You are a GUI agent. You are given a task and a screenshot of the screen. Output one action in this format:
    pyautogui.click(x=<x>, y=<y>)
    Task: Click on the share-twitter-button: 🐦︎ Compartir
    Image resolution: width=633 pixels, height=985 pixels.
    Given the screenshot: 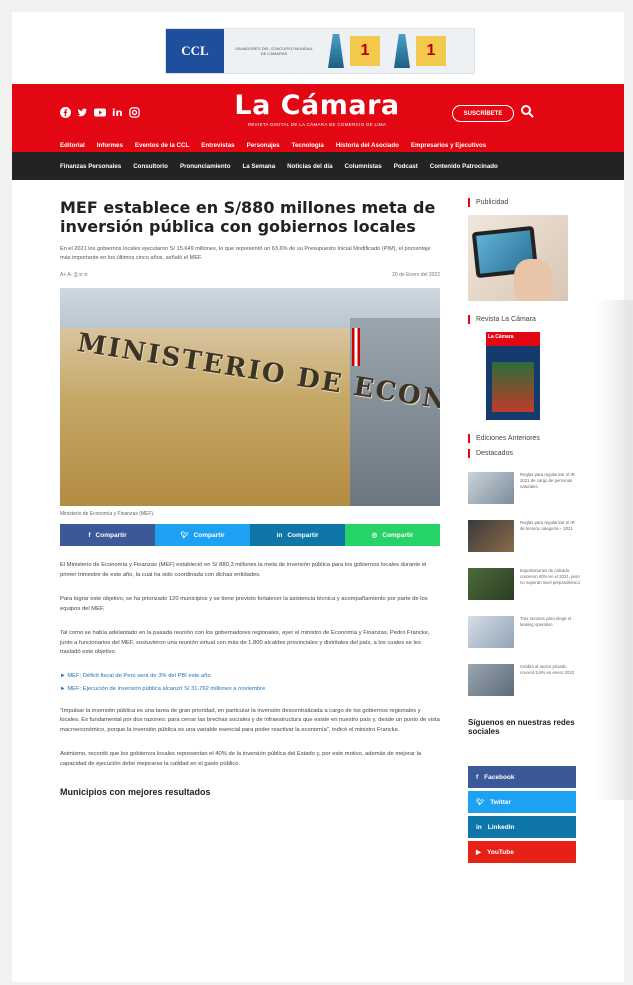 What is the action you would take?
    pyautogui.click(x=202, y=535)
    